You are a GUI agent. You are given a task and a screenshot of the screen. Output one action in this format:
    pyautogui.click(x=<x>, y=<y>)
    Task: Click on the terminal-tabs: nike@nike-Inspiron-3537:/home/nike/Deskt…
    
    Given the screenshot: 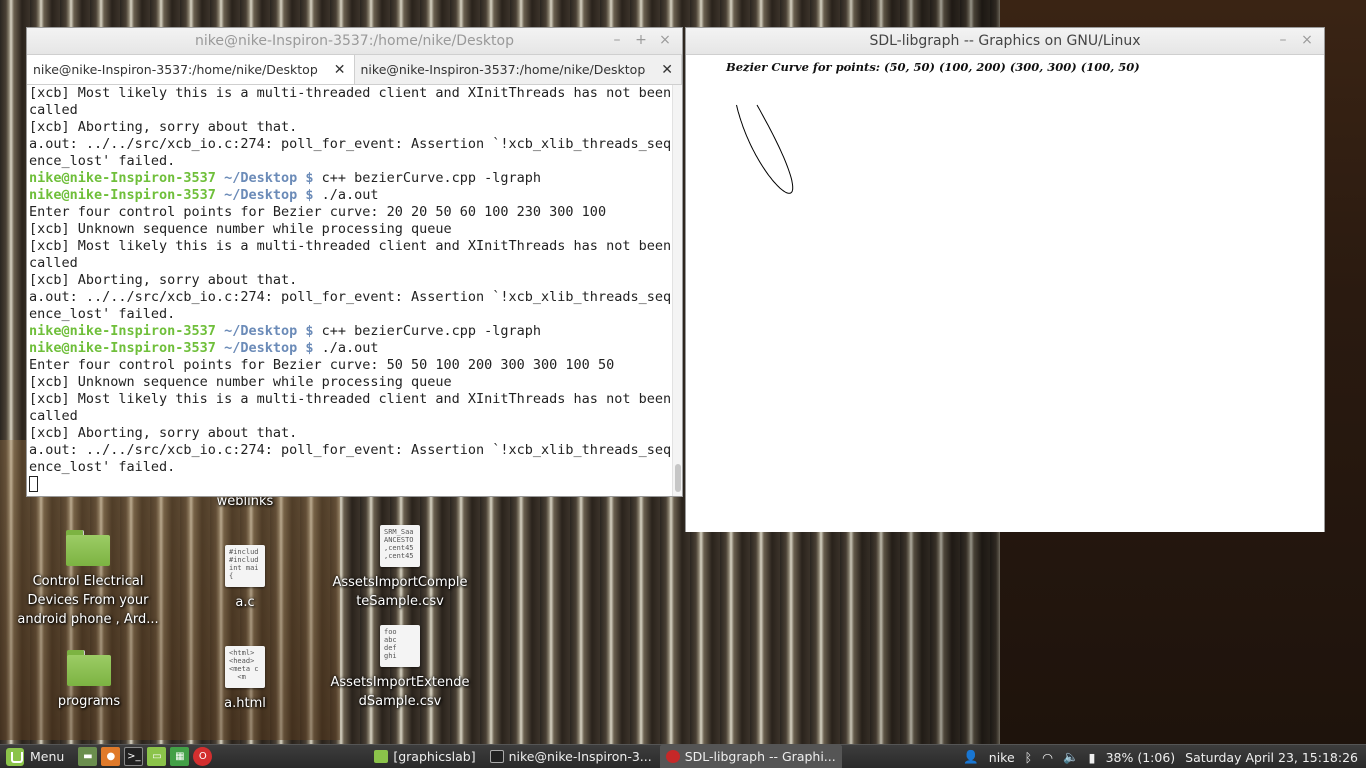 What is the action you would take?
    pyautogui.click(x=354, y=70)
    